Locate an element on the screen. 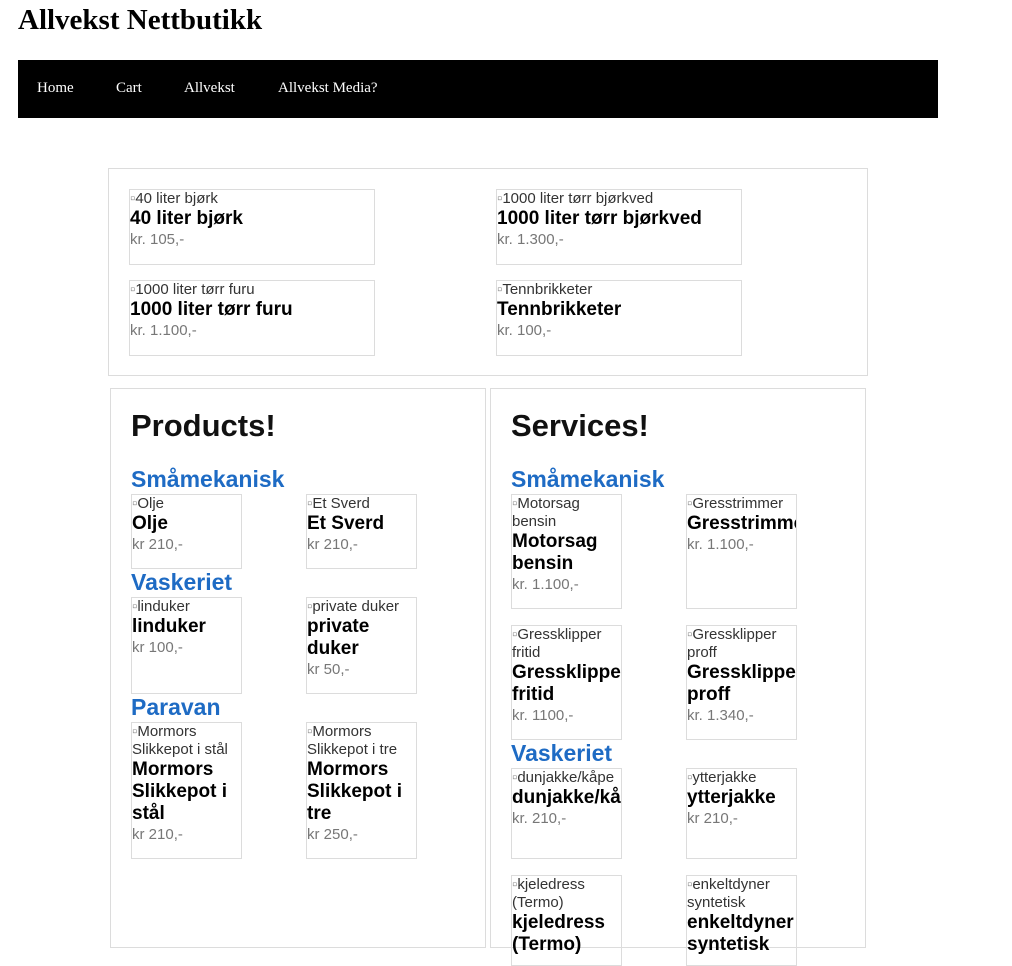  product-card: ▫40 liter bjørk 40 liter bjørk kr. 105,- is located at coordinates (252, 227).